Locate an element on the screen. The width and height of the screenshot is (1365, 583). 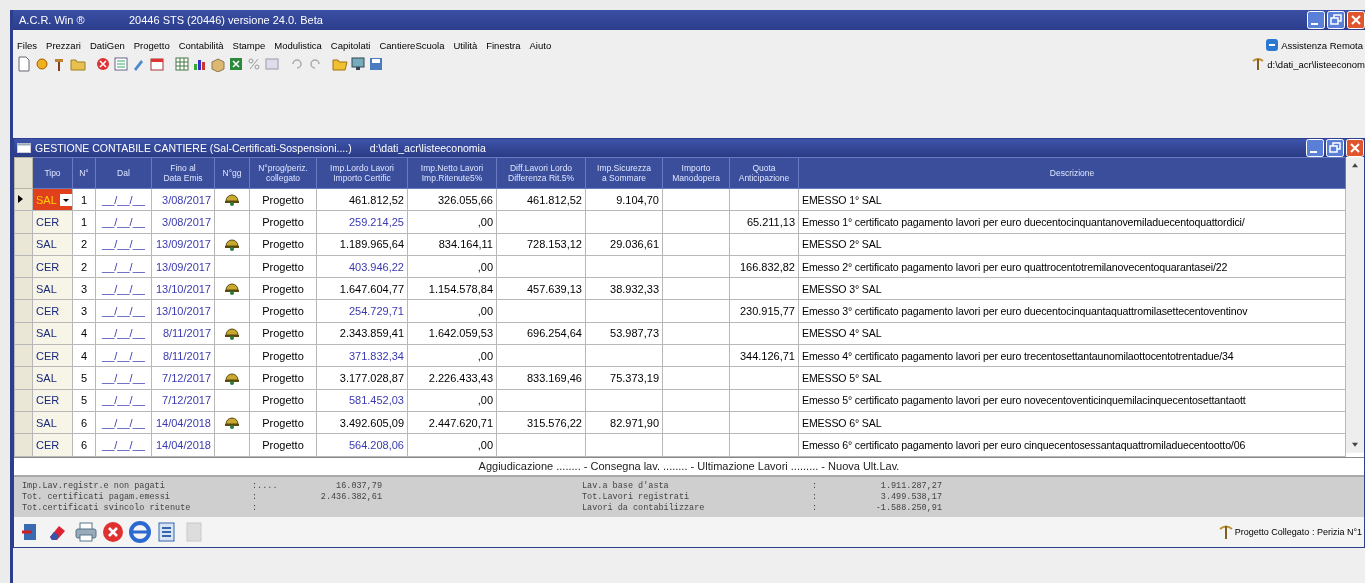
column-header: Dal is located at coordinates (123, 173).